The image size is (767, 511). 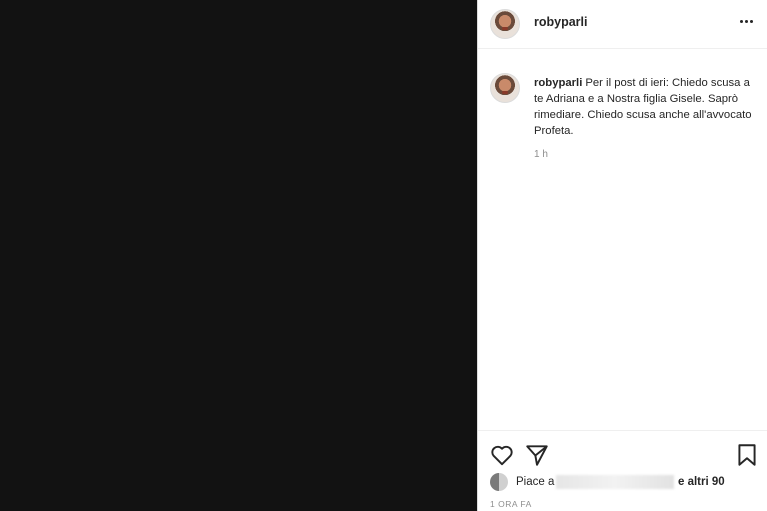 What do you see at coordinates (535, 482) in the screenshot?
I see `likes-prefix: Piace a` at bounding box center [535, 482].